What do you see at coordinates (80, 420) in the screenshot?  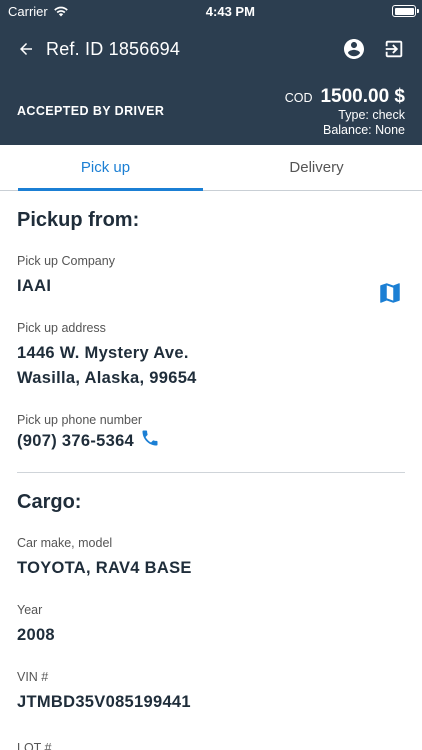 I see `pickup-phone-label: Pick up phone number` at bounding box center [80, 420].